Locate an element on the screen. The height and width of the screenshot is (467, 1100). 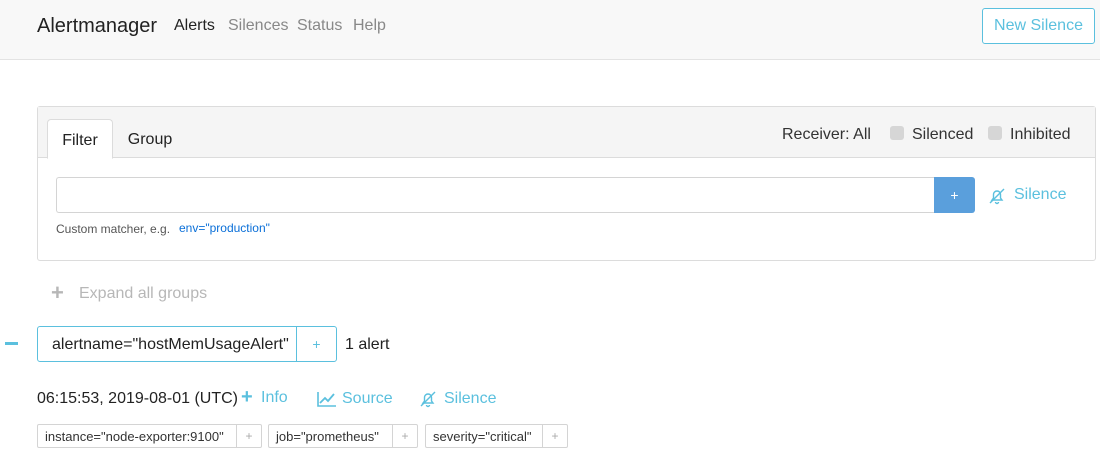
label-severity: severity="critical" is located at coordinates (484, 436).